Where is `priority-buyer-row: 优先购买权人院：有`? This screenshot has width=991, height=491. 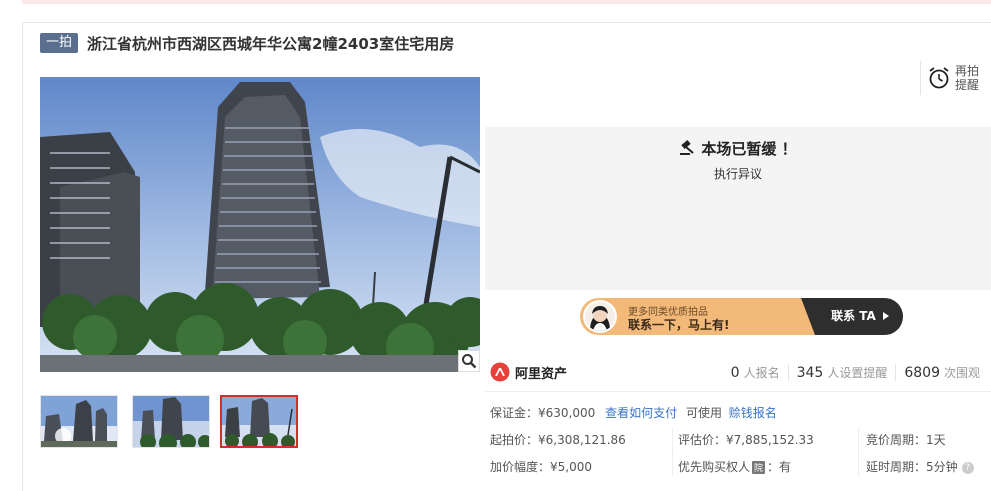 priority-buyer-row: 优先购买权人院：有 is located at coordinates (734, 466).